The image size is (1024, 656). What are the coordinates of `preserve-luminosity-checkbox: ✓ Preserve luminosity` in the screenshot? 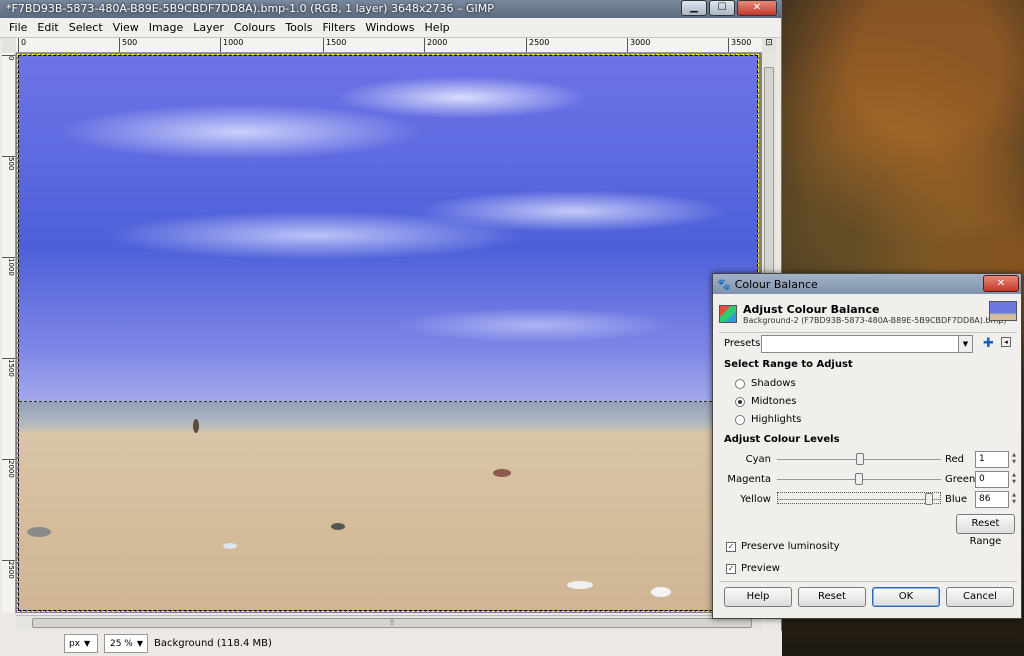 It's located at (783, 546).